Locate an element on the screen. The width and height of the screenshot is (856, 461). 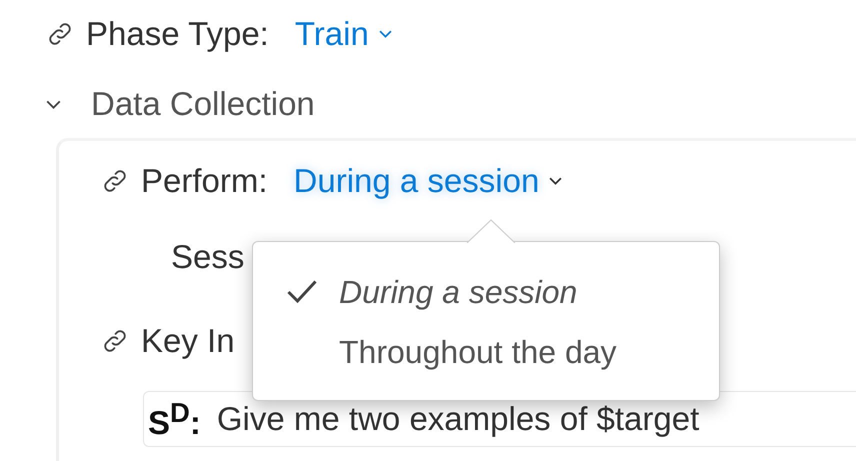
sd-label: S$^{D}$: is located at coordinates (174, 419).